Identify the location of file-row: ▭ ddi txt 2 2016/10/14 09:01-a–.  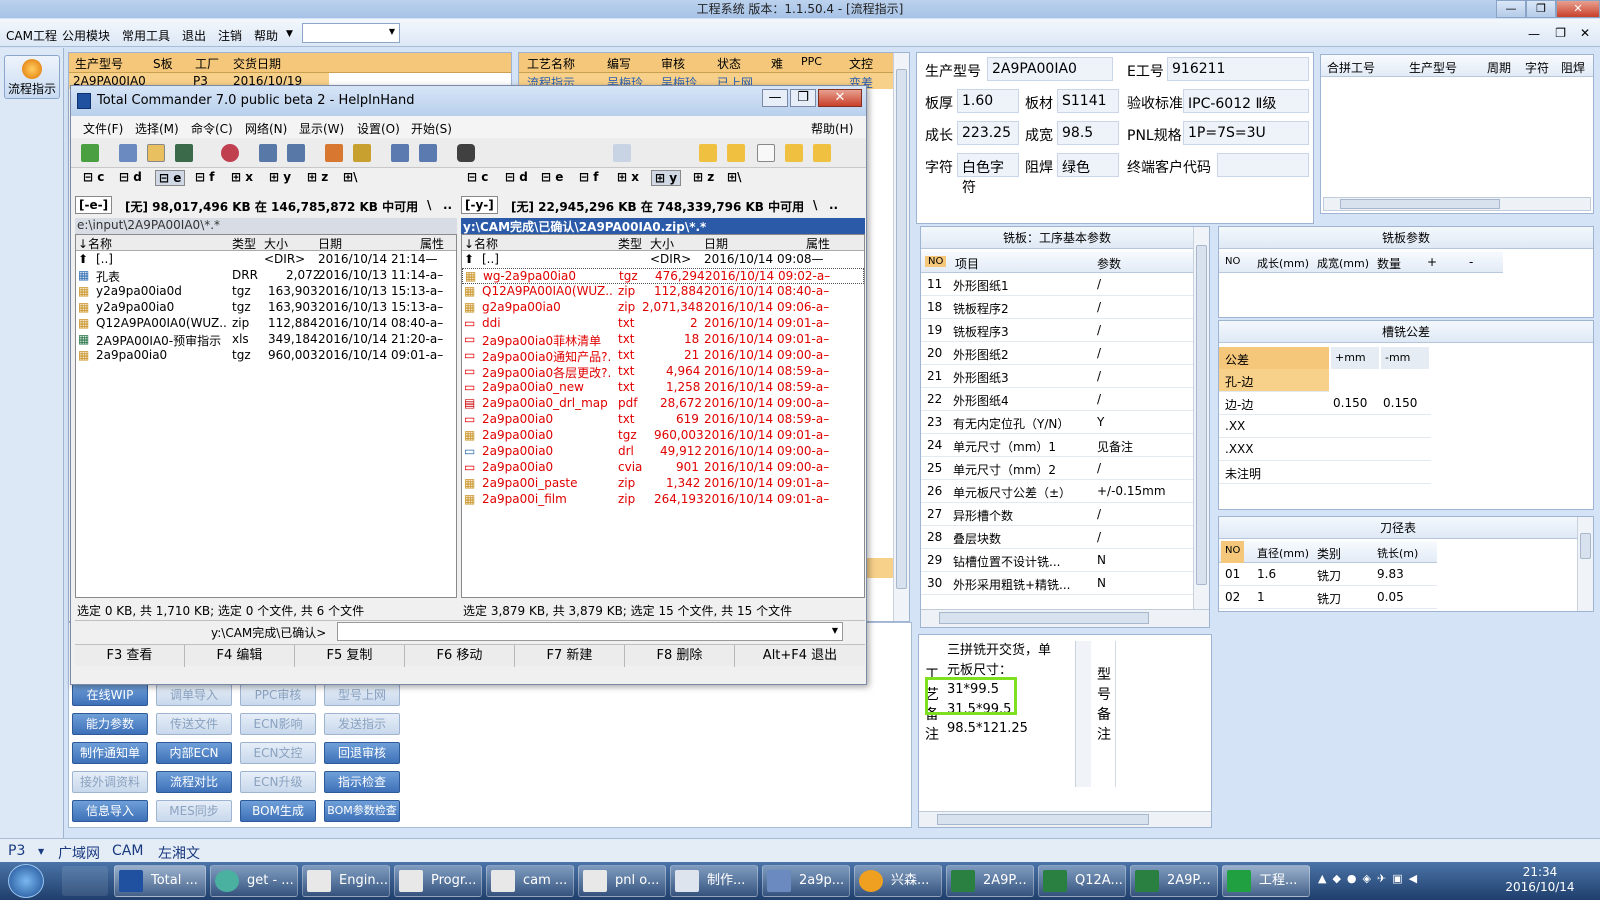
(663, 324).